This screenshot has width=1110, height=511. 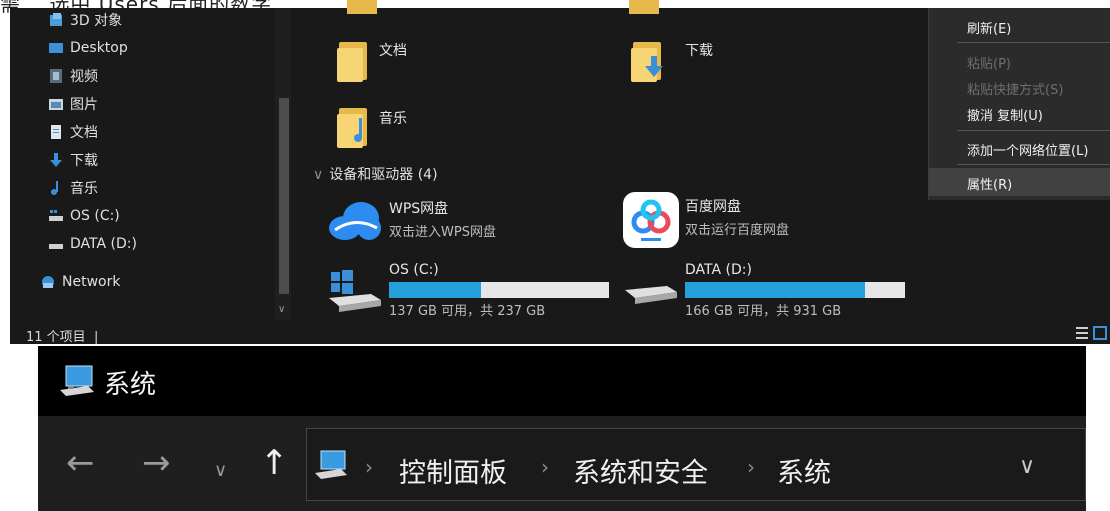 What do you see at coordinates (453, 470) in the screenshot?
I see `breadcrumb-control-panel: 控制面板` at bounding box center [453, 470].